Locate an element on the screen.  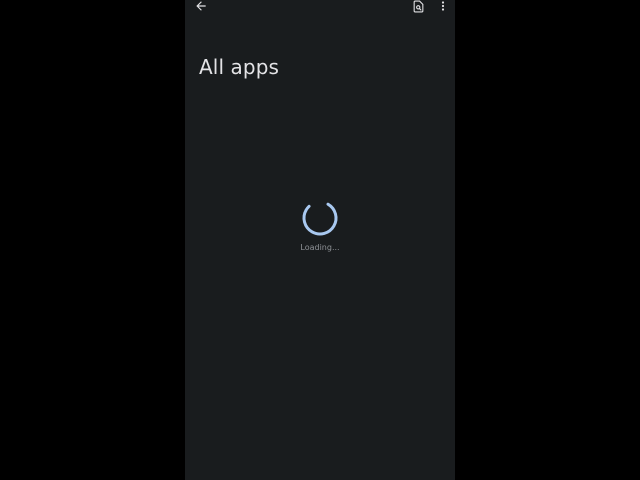
search-document-icon is located at coordinates (418, 6).